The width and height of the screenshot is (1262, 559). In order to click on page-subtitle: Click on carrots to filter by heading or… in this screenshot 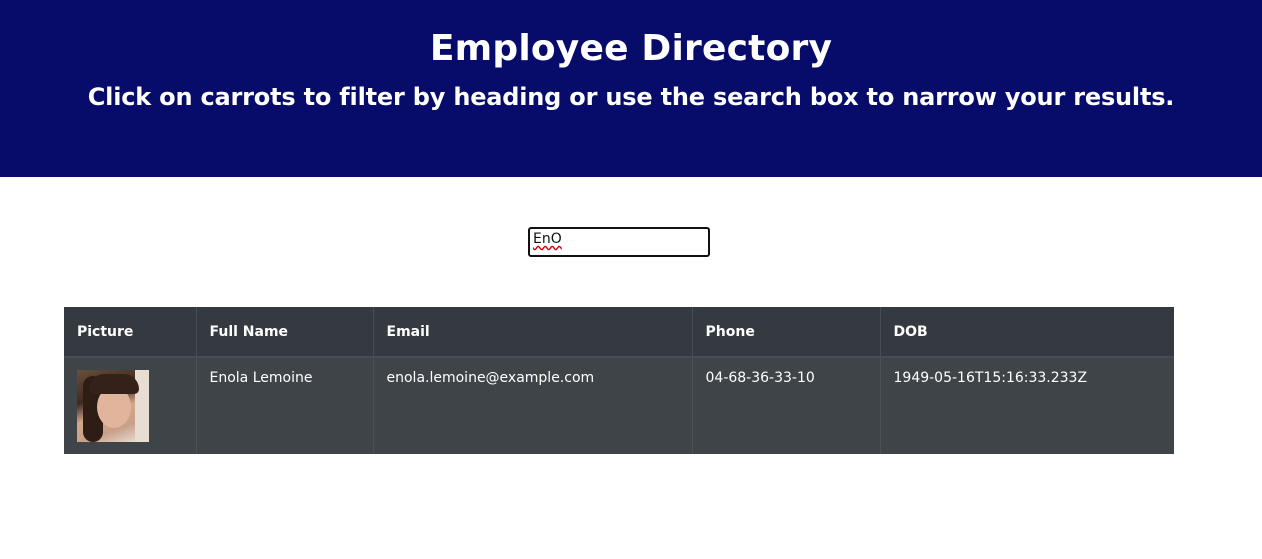, I will do `click(631, 97)`.